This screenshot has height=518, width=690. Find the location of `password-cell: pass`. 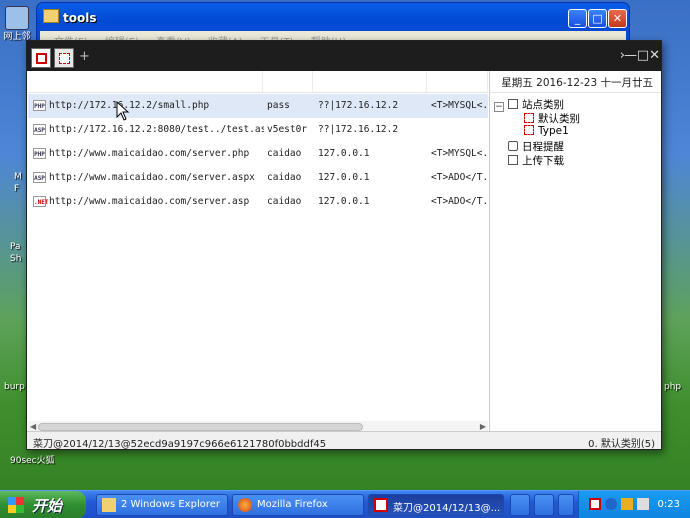

password-cell: pass is located at coordinates (278, 105).